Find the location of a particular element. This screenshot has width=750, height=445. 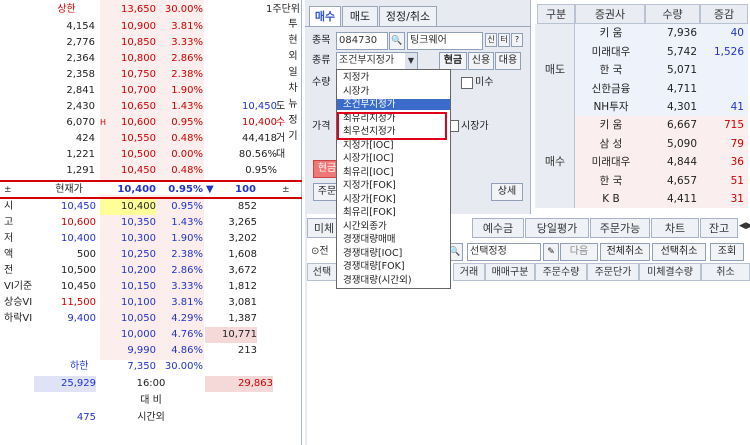

help-button: ? is located at coordinates (517, 40).